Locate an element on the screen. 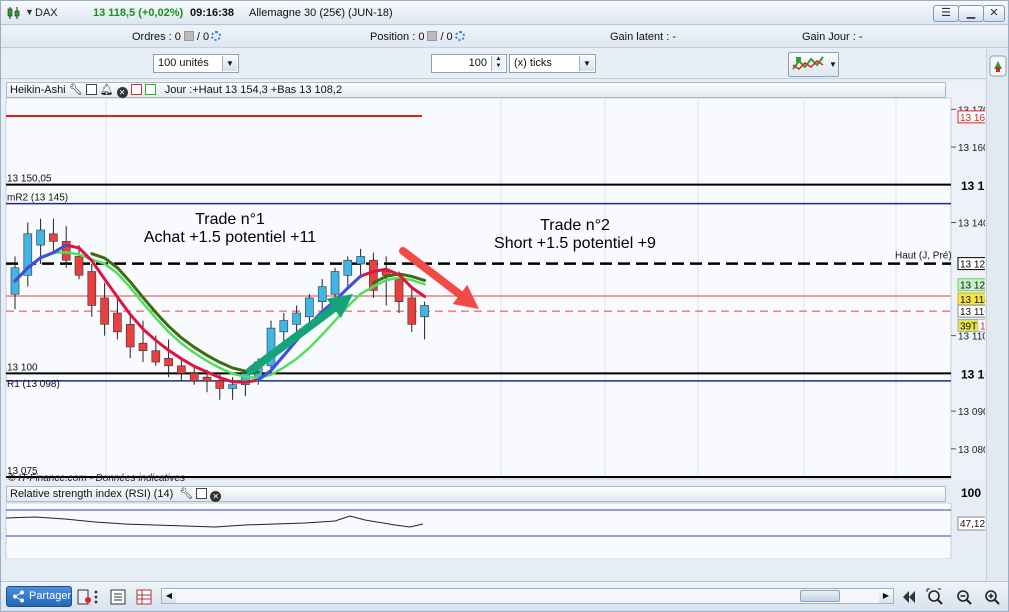 This screenshot has width=1009, height=612. day-high-label: Haut (J, Pré) is located at coordinates (923, 256).